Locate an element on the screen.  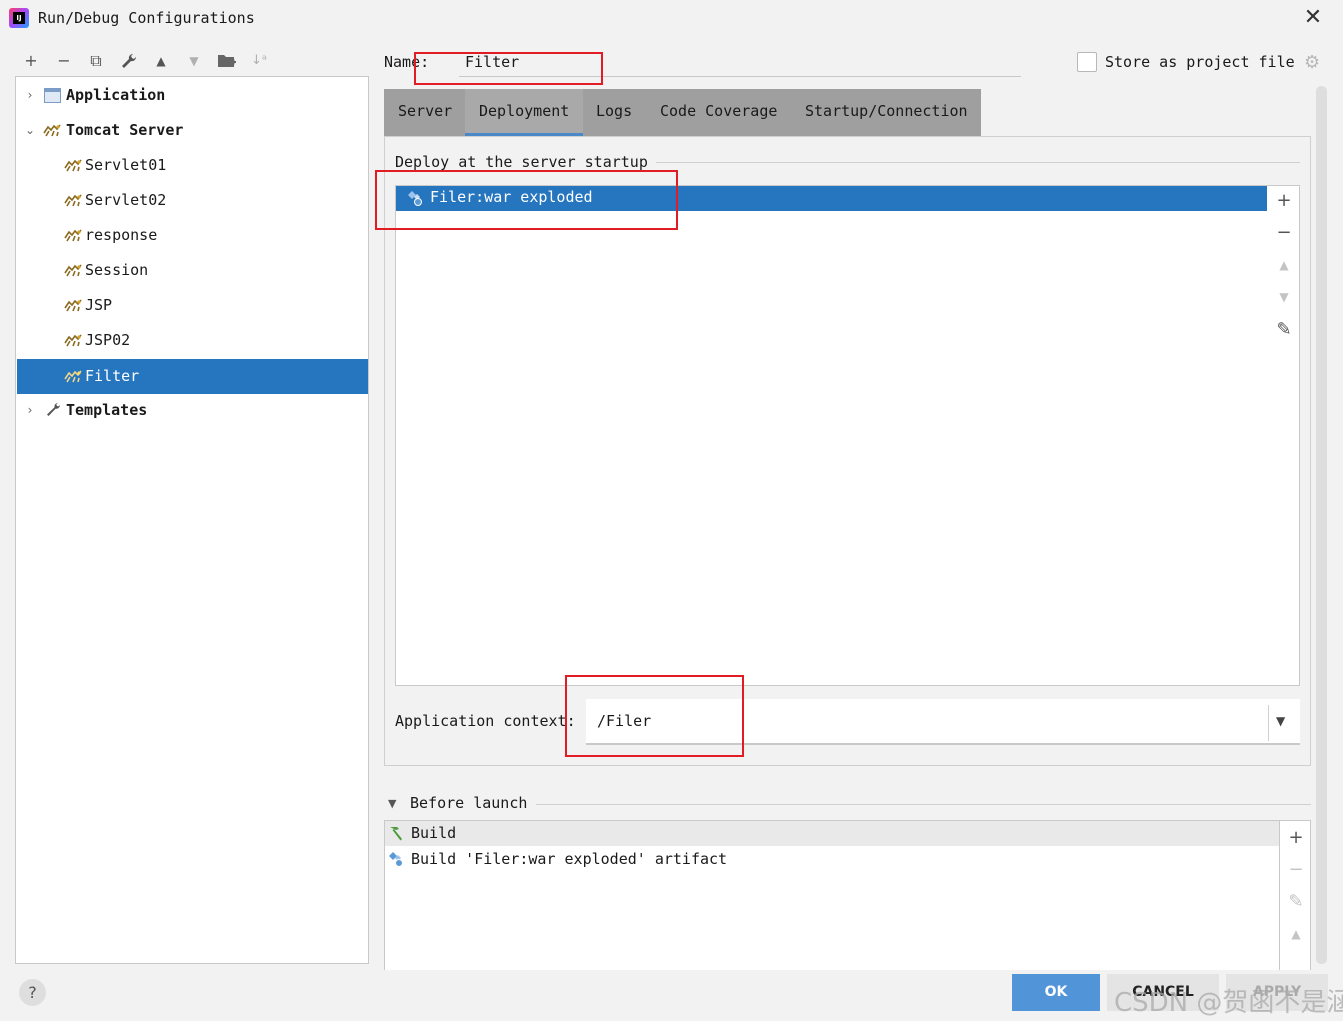
hammer-icon is located at coordinates (396, 833).